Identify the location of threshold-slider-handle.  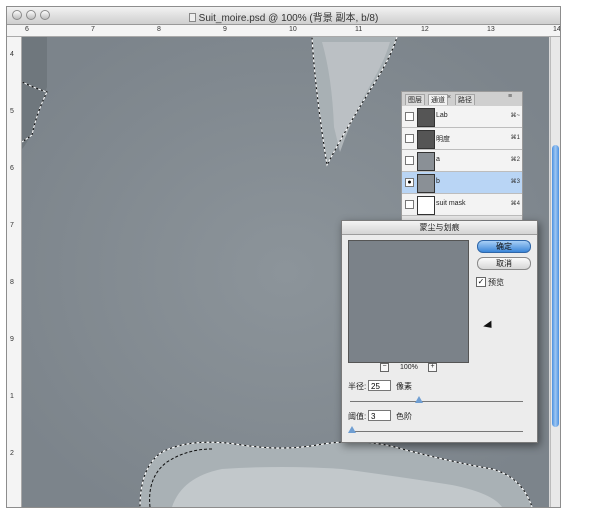
(351, 429).